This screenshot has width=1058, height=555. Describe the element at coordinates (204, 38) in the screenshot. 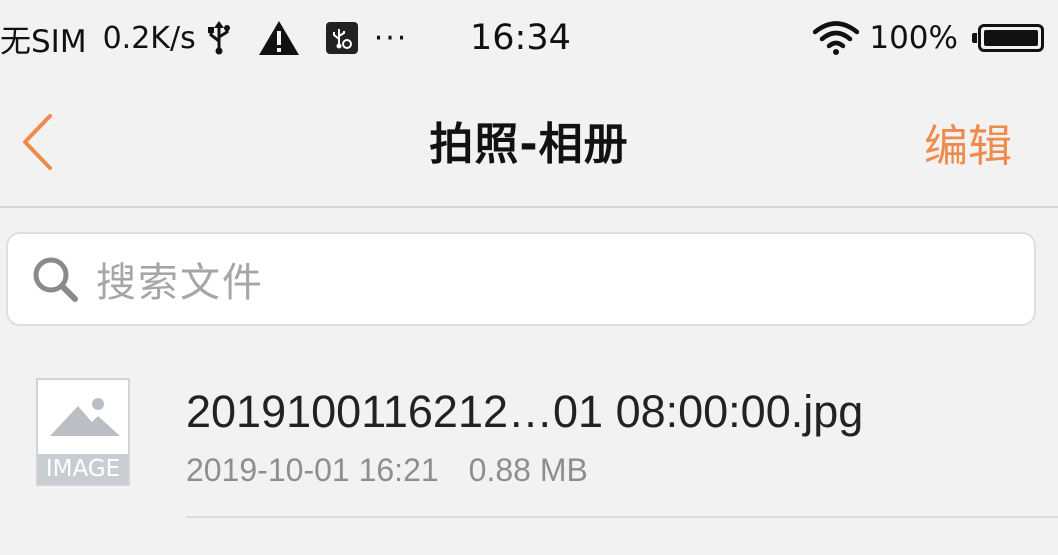

I see `status-bar-left: 无SIM 0.2K/s ···` at that location.